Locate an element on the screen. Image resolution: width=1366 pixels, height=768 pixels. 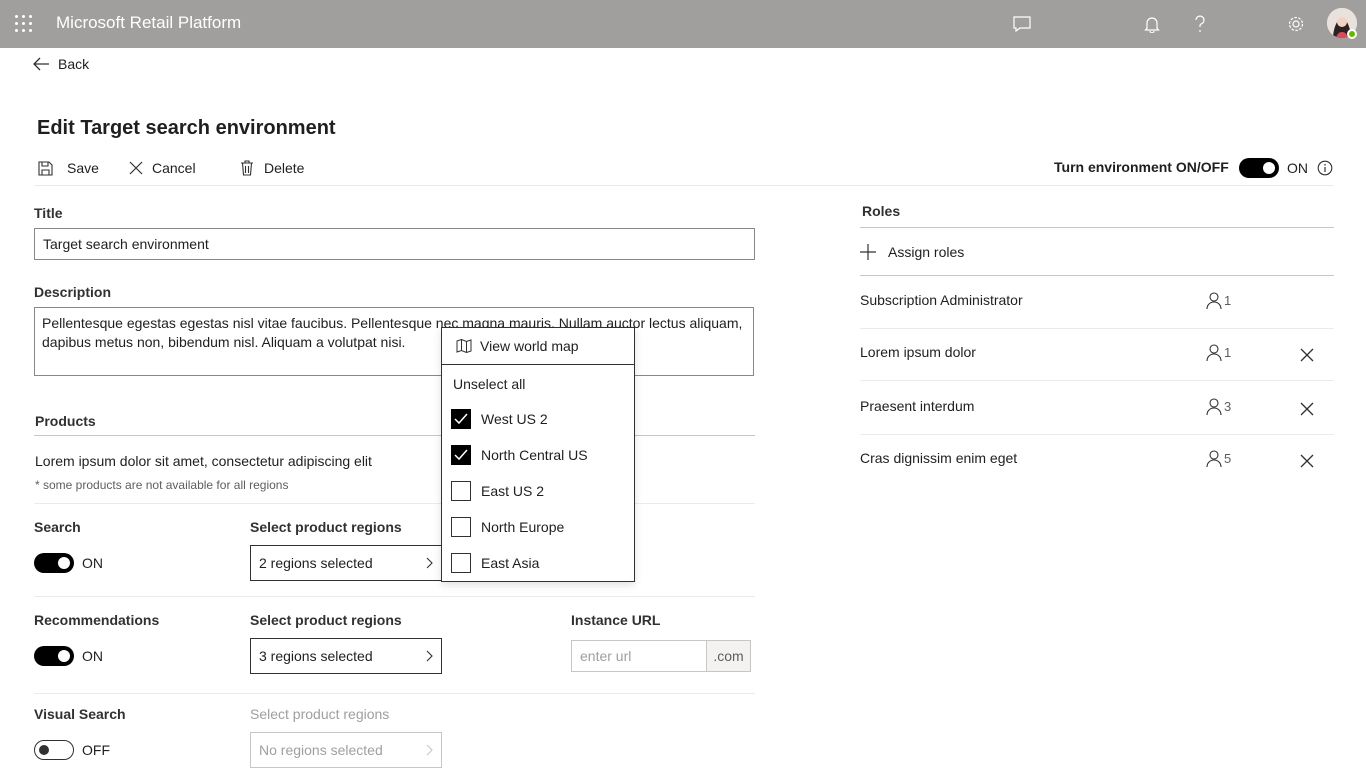
region-option-label: North Europe is located at coordinates (523, 527).